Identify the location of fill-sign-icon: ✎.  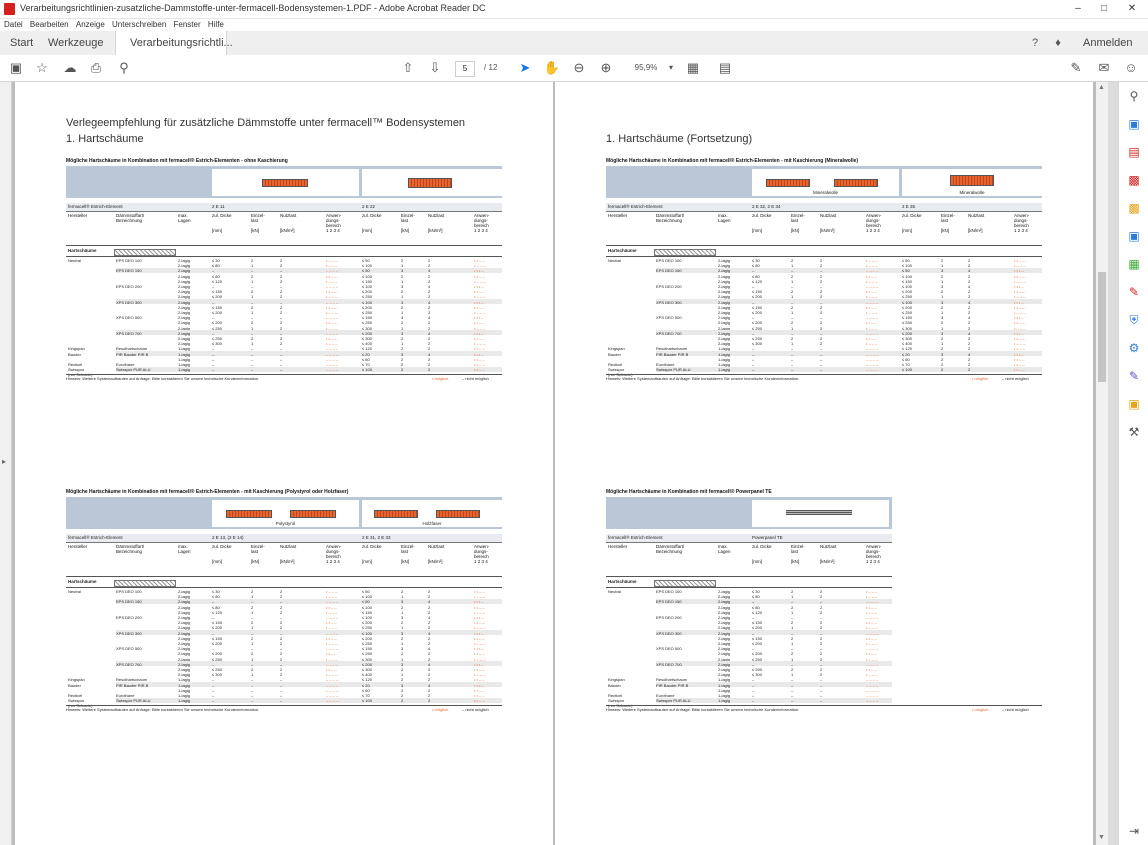
(1134, 292).